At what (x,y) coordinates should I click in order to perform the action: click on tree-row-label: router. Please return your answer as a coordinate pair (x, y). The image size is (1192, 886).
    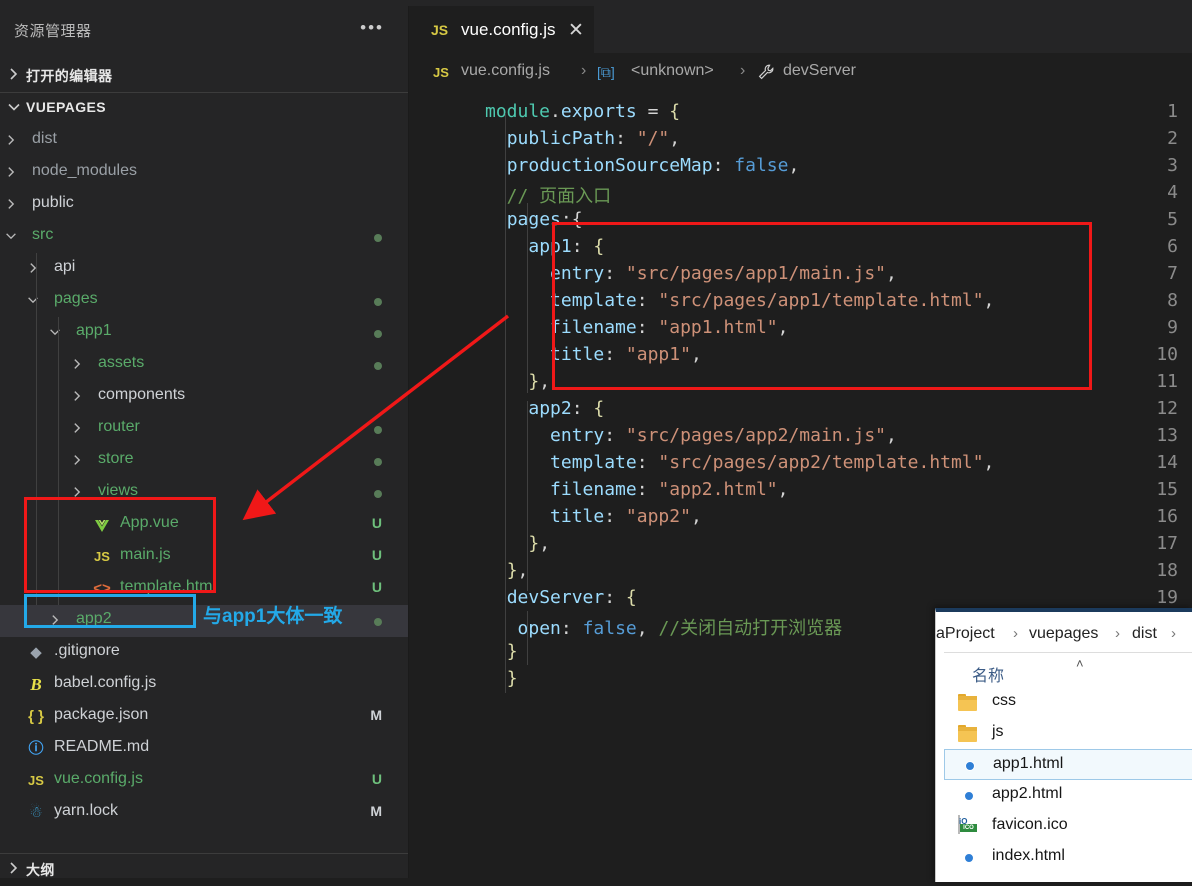
    Looking at the image, I should click on (119, 426).